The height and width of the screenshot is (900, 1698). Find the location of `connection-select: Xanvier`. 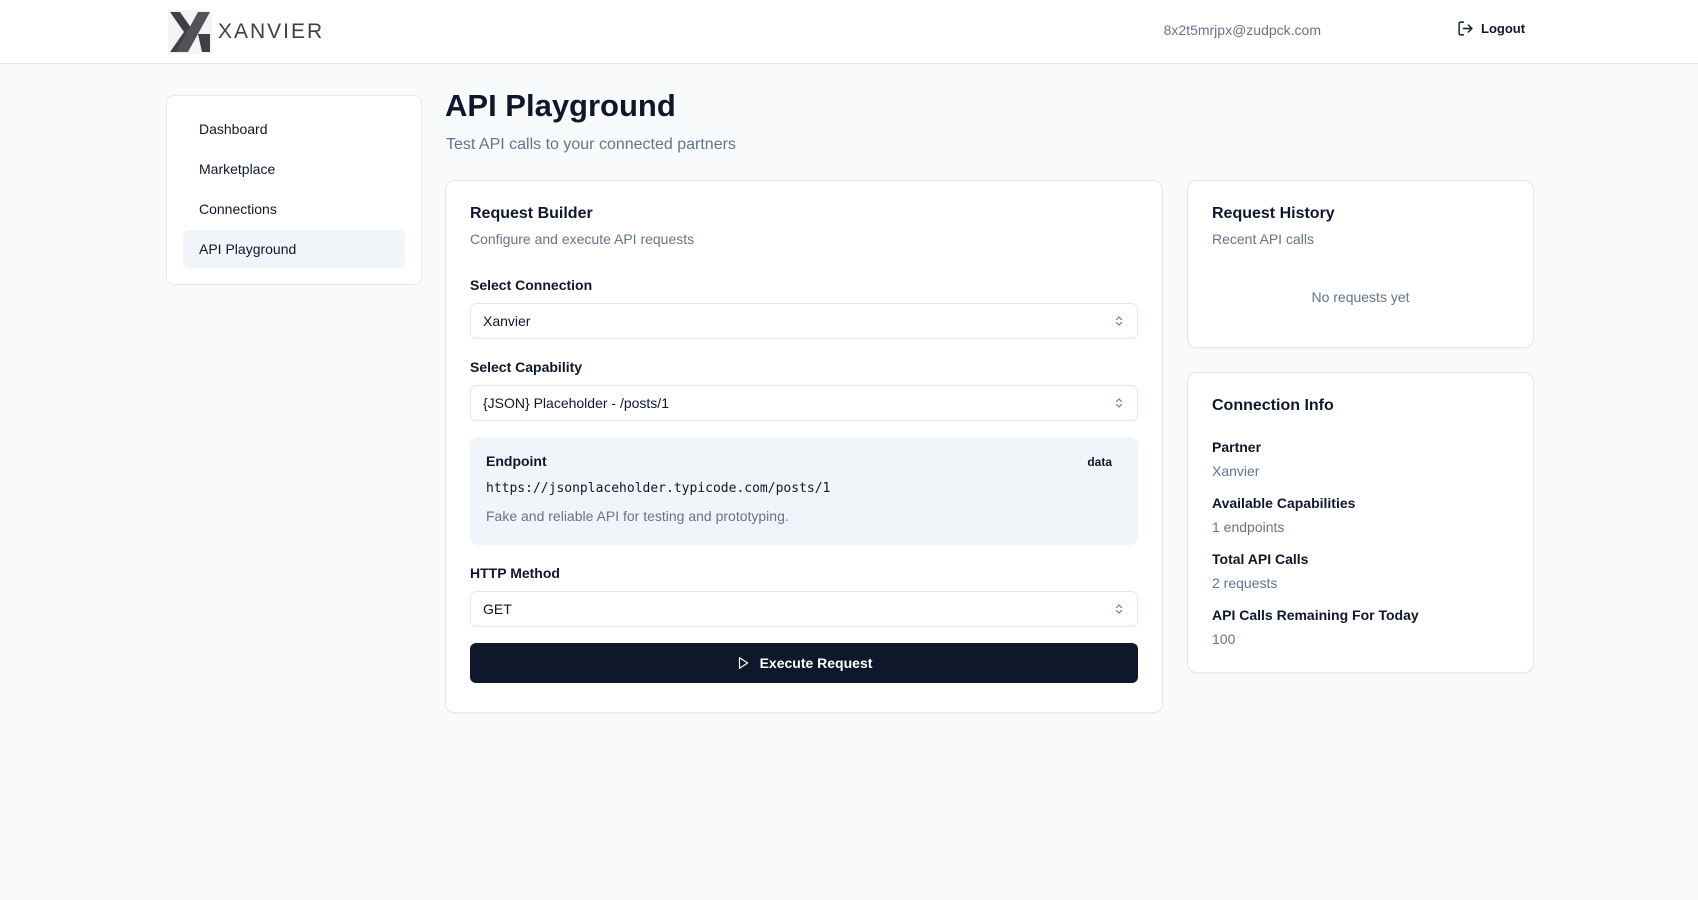

connection-select: Xanvier is located at coordinates (804, 321).